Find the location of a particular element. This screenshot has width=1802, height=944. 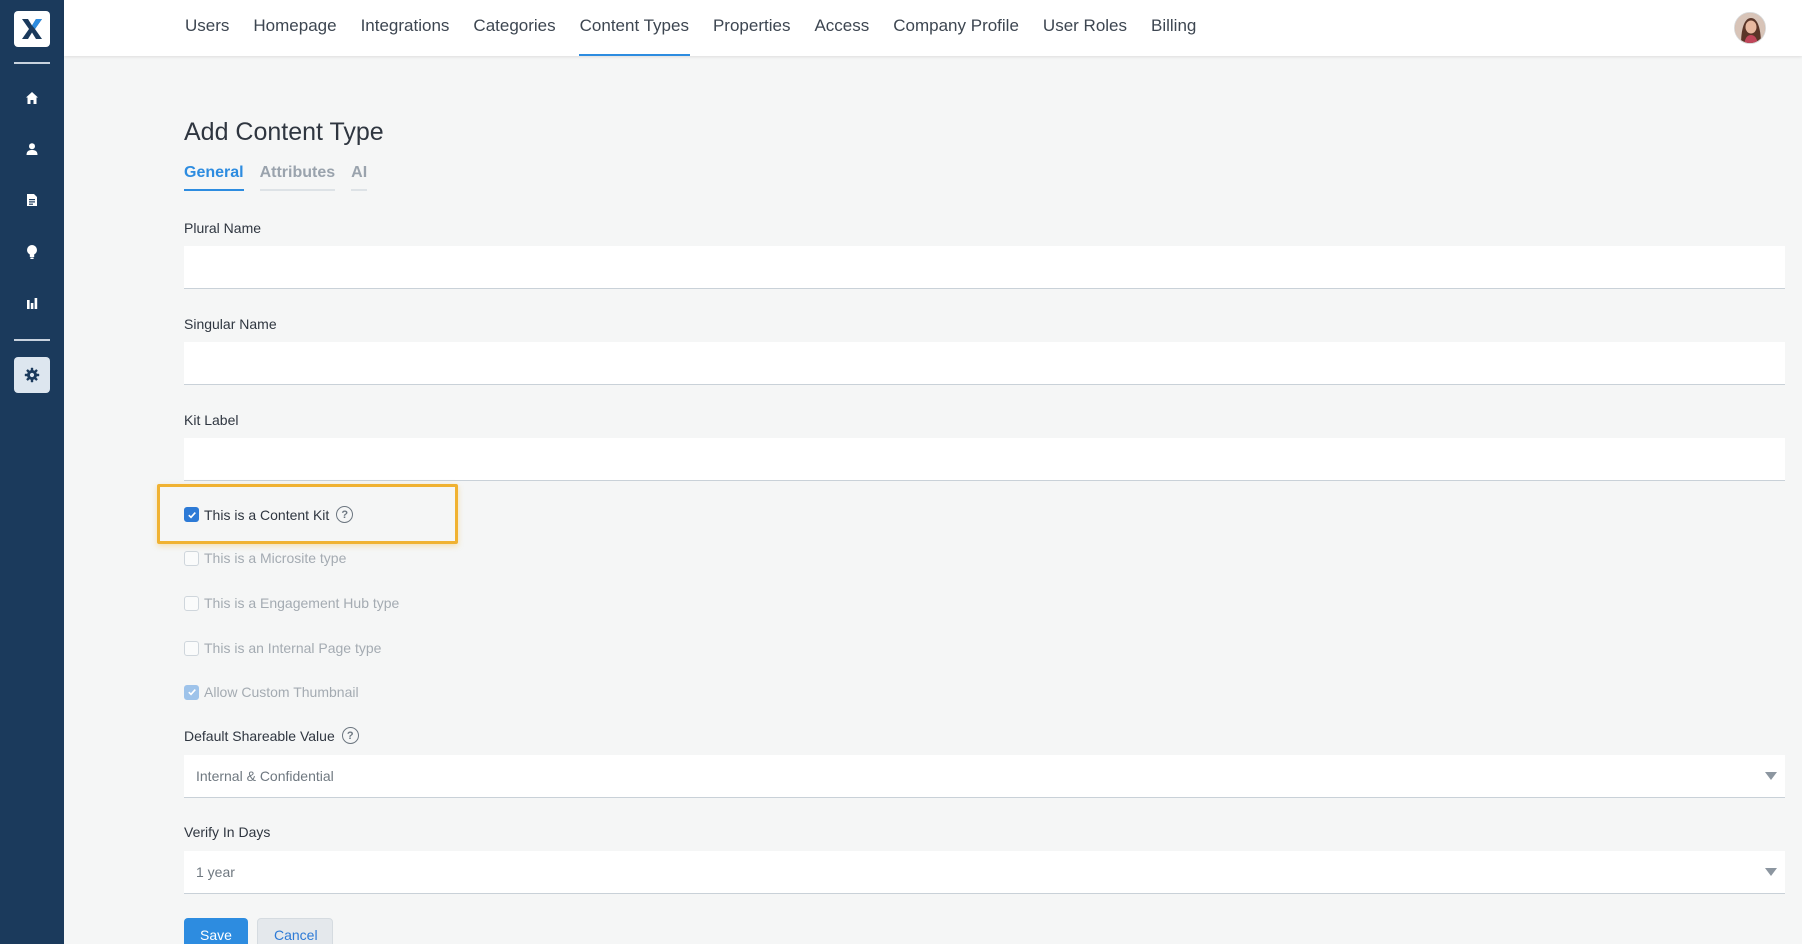

verify-in-days-select: 1 year is located at coordinates (984, 872).